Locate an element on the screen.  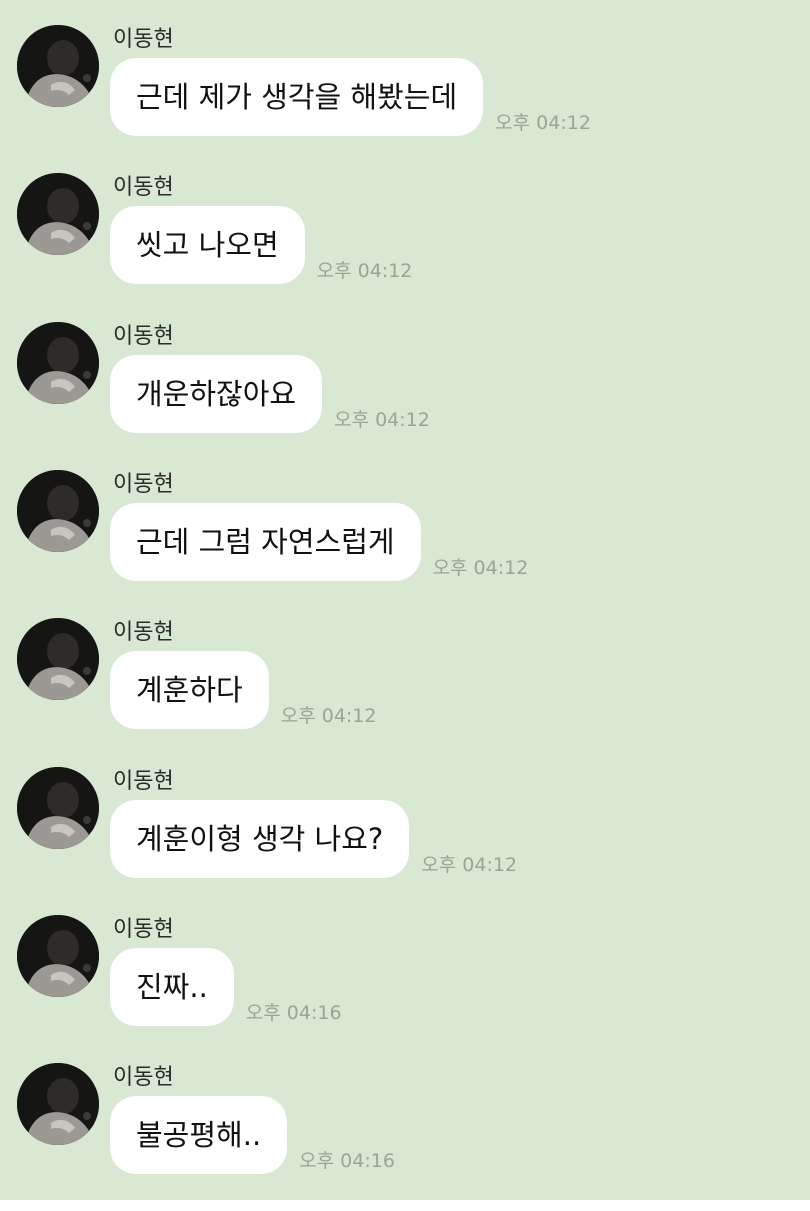
message-row: 개운하잖아요 오후 04:12 is located at coordinates (270, 394).